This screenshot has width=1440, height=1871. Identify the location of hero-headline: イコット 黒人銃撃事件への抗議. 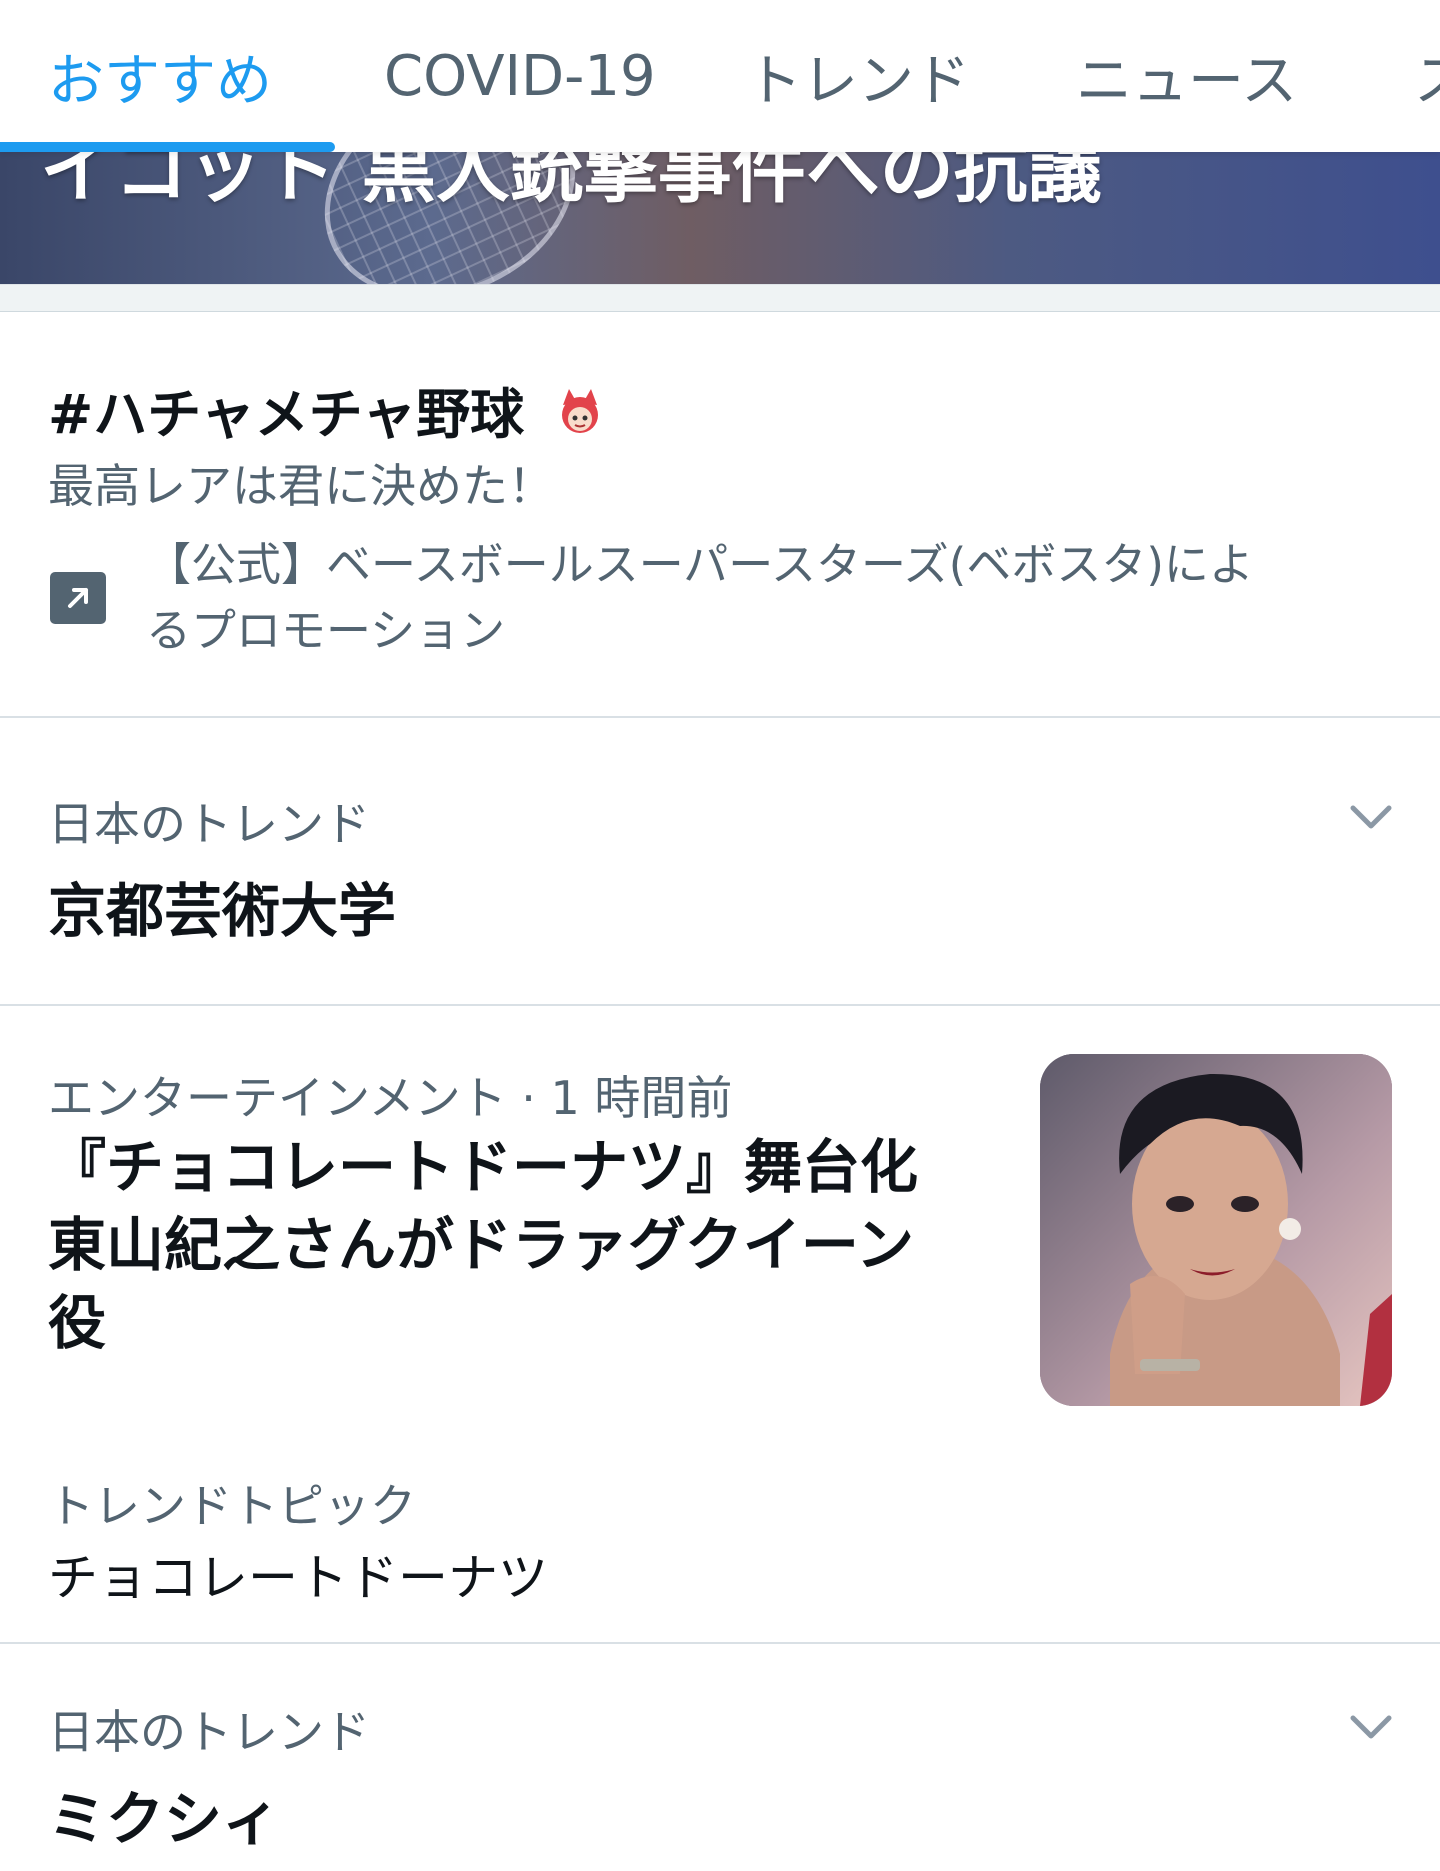
(571, 182).